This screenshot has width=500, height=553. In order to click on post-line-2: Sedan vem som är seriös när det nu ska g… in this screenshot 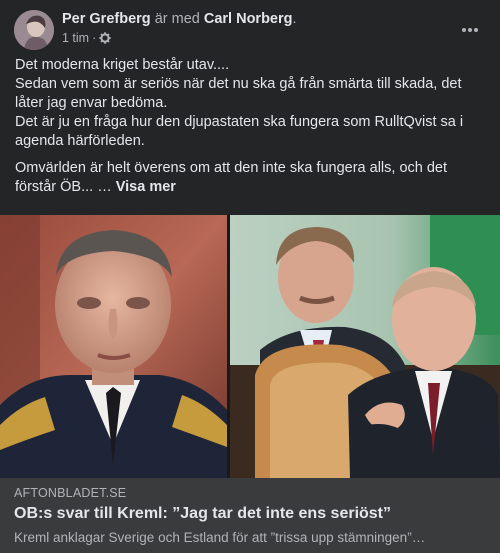, I will do `click(238, 93)`.